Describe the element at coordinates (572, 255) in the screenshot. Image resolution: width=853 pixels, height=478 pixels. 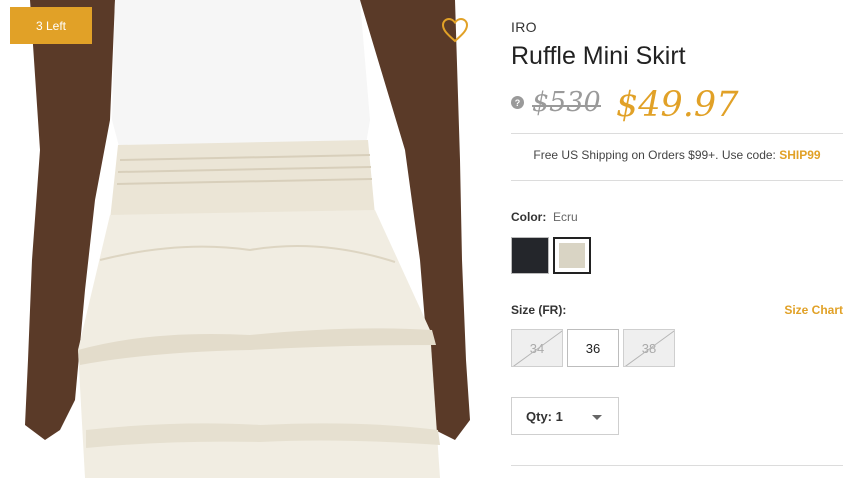
I see `color-swatch-ecru` at that location.